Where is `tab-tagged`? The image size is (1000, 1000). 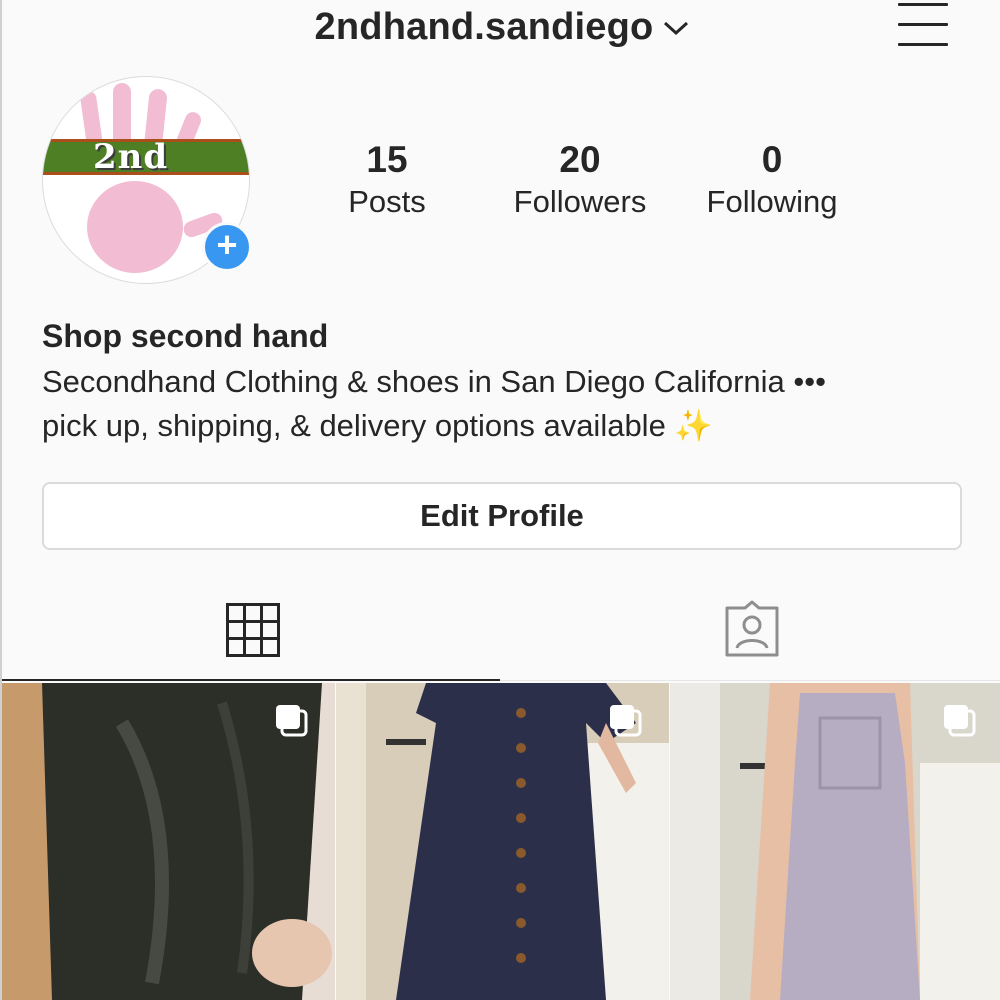 tab-tagged is located at coordinates (751, 635).